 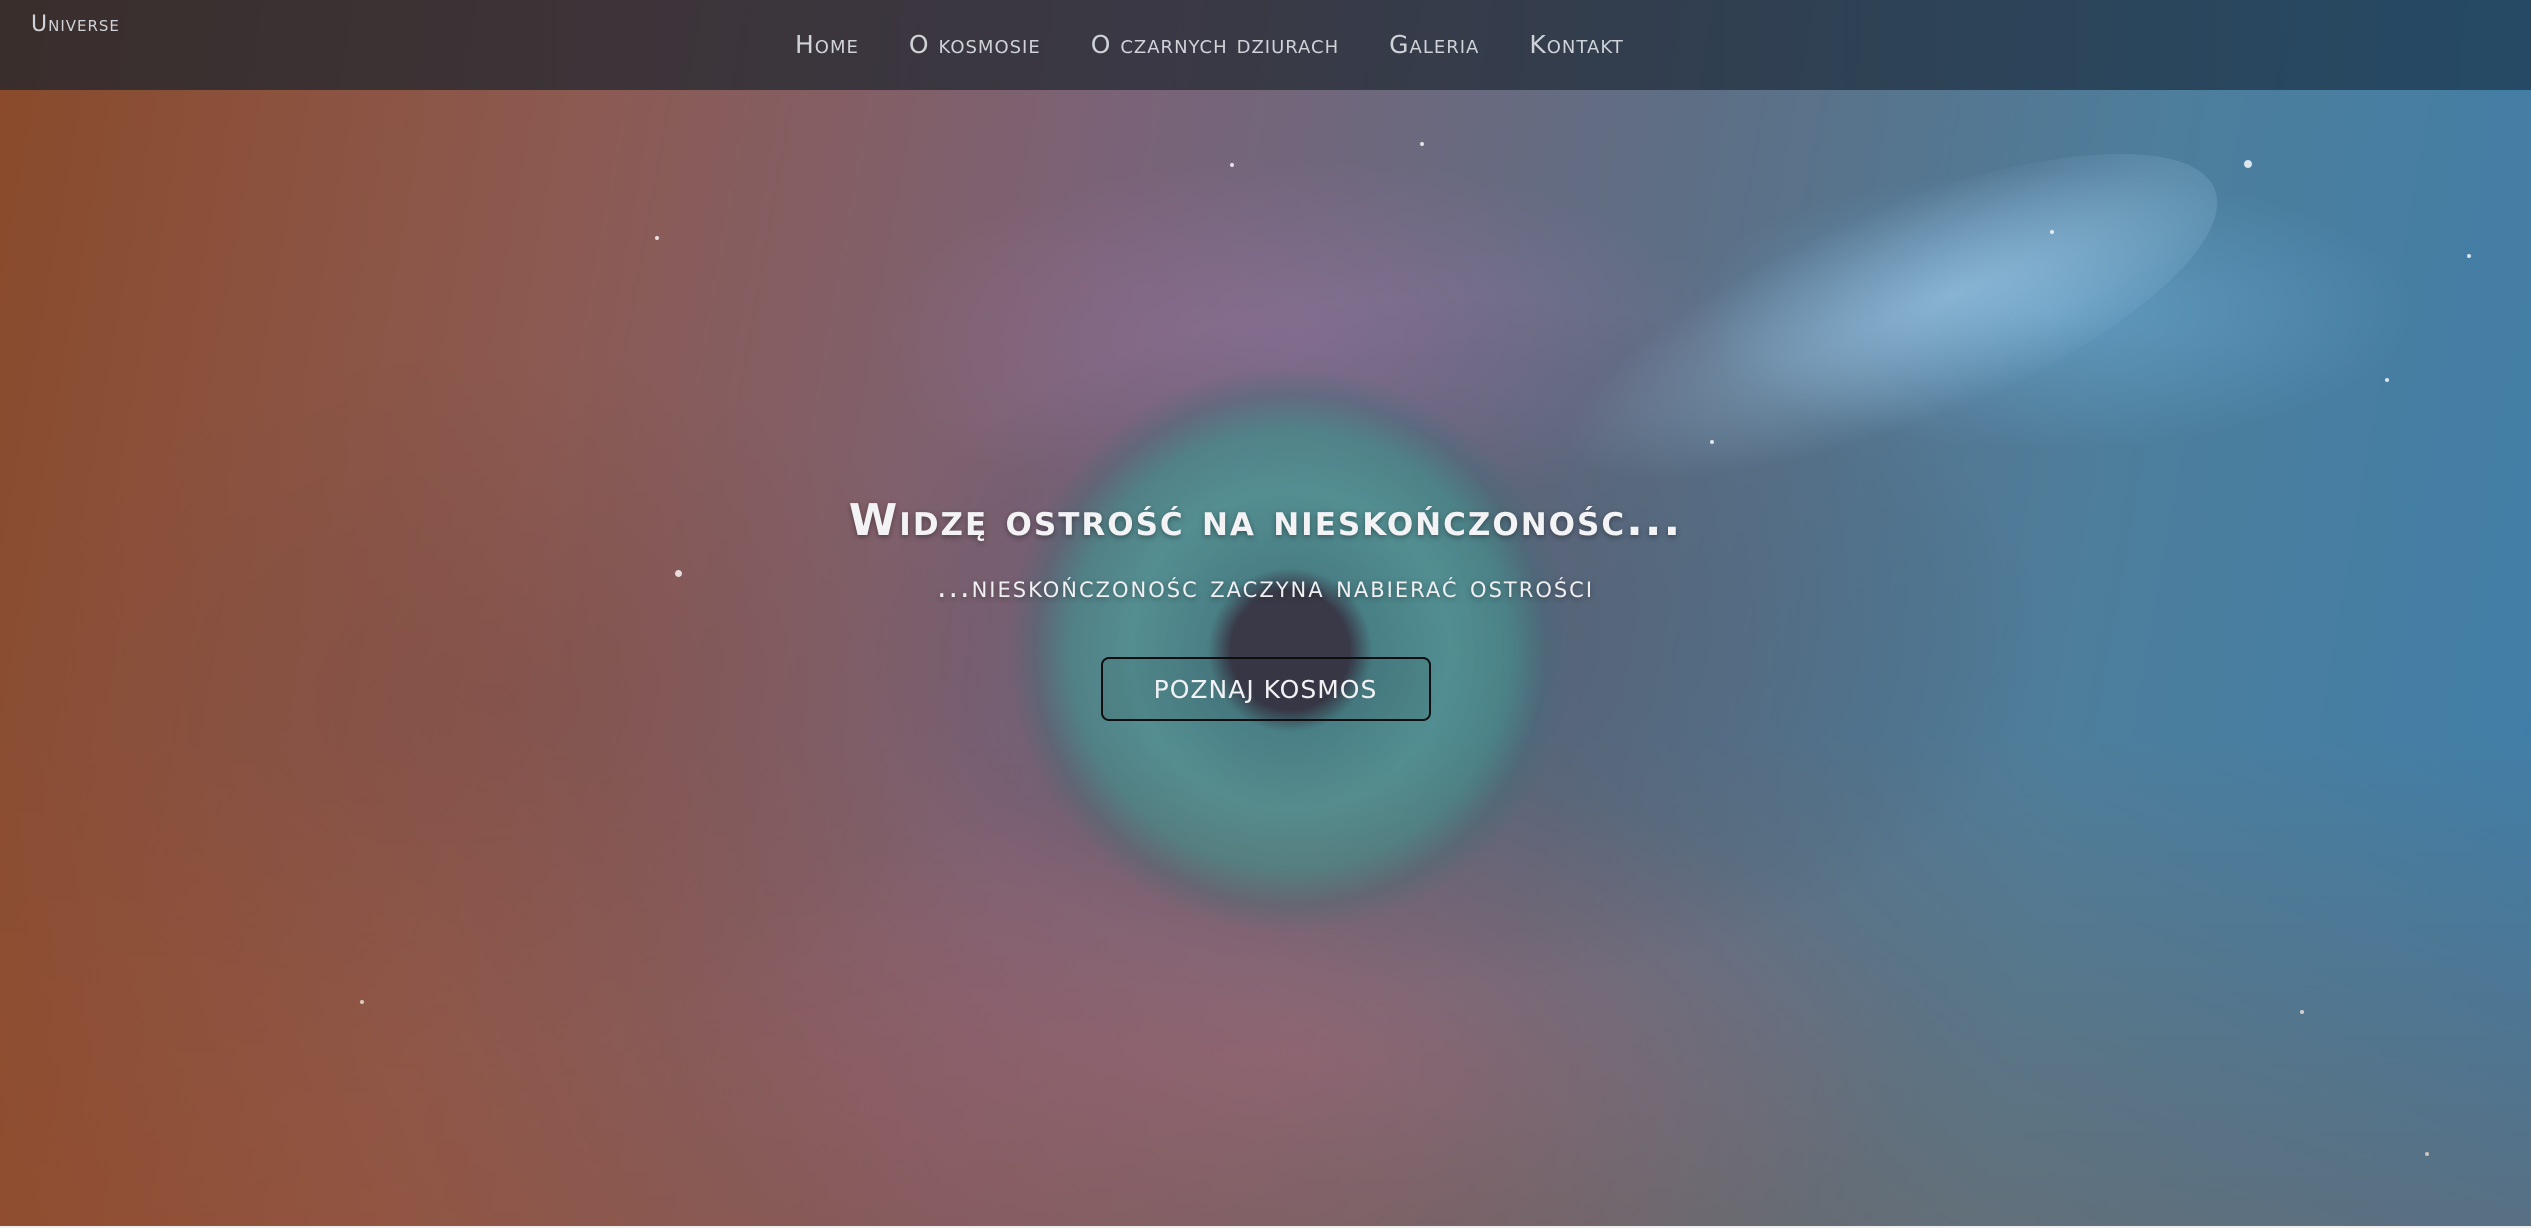 I want to click on nav-item-kontakt: Kontakt, so click(x=1576, y=44).